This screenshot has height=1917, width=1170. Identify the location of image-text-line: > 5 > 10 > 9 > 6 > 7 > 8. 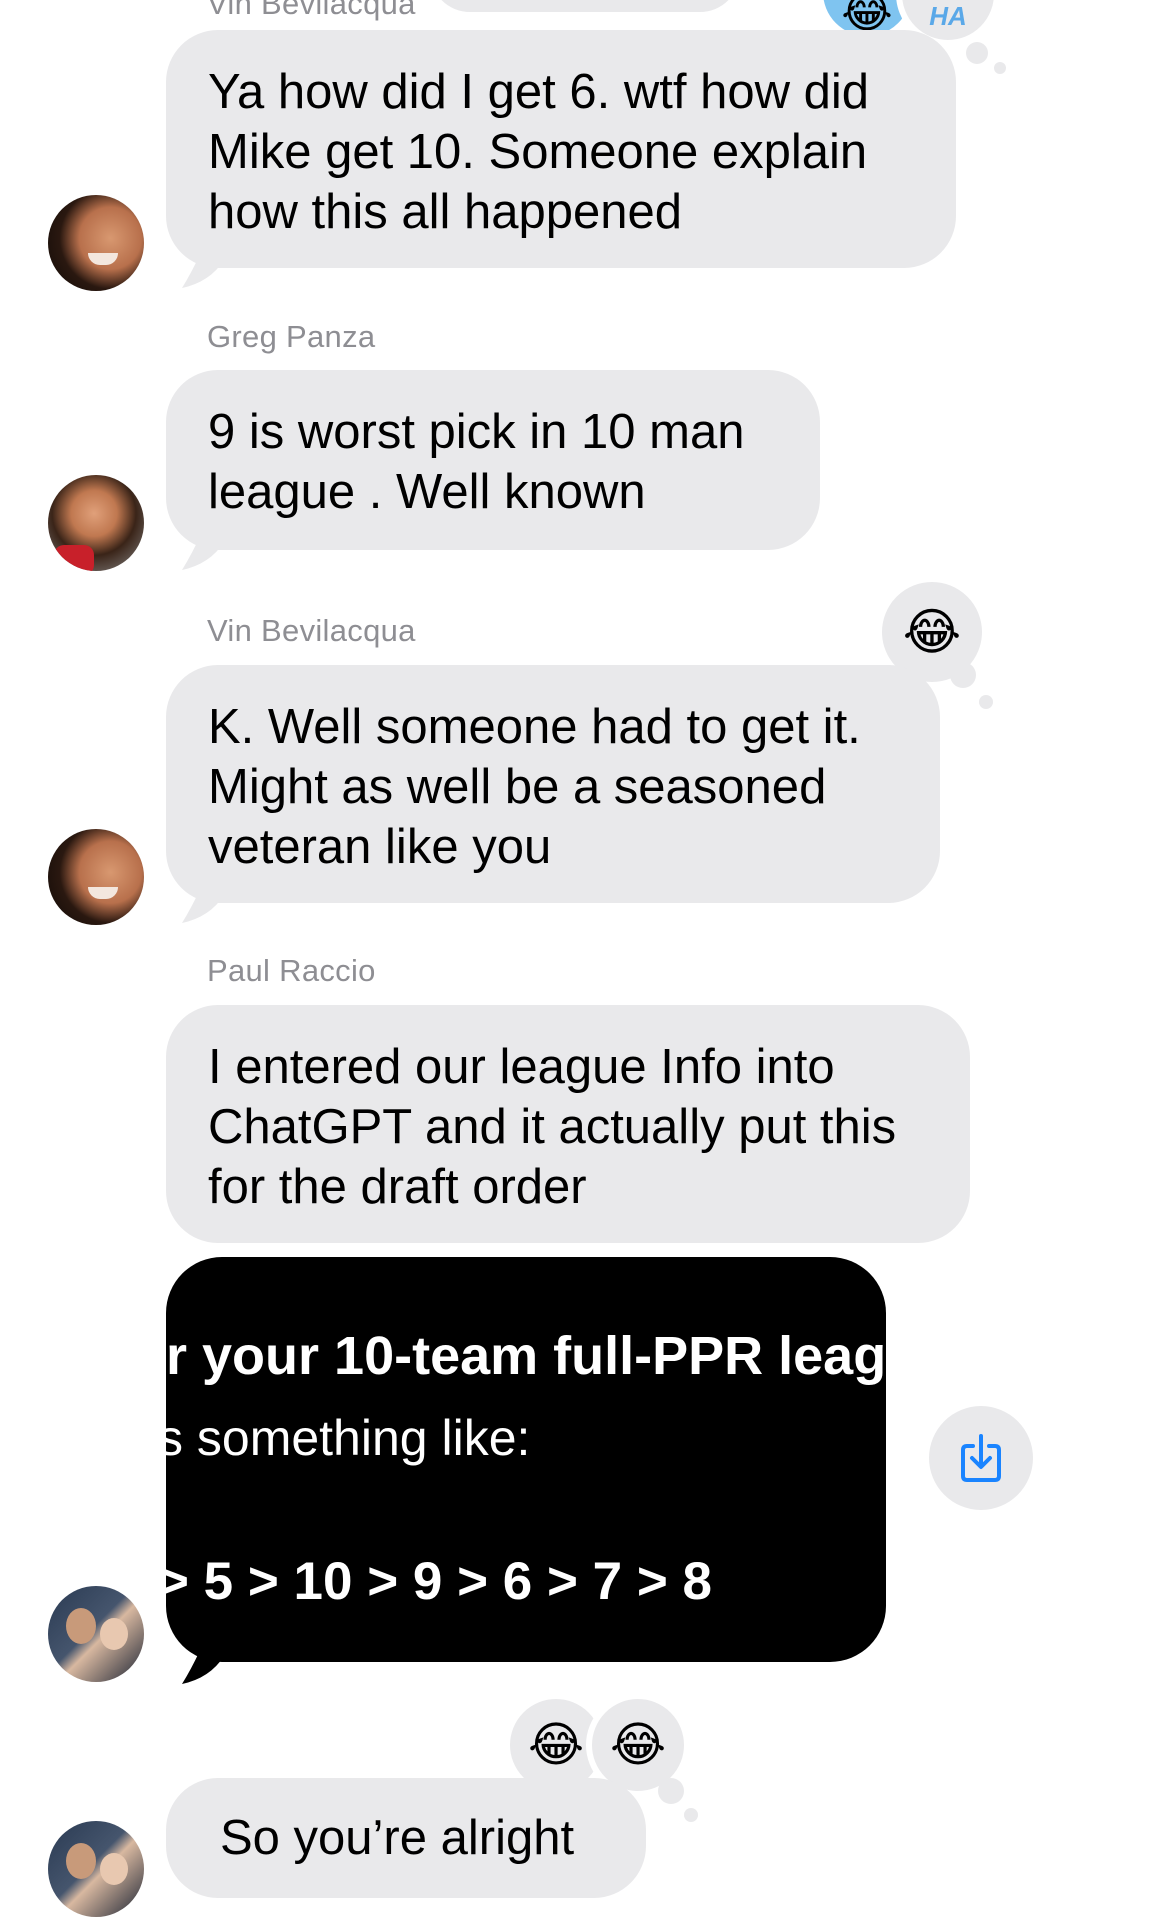
(439, 1581).